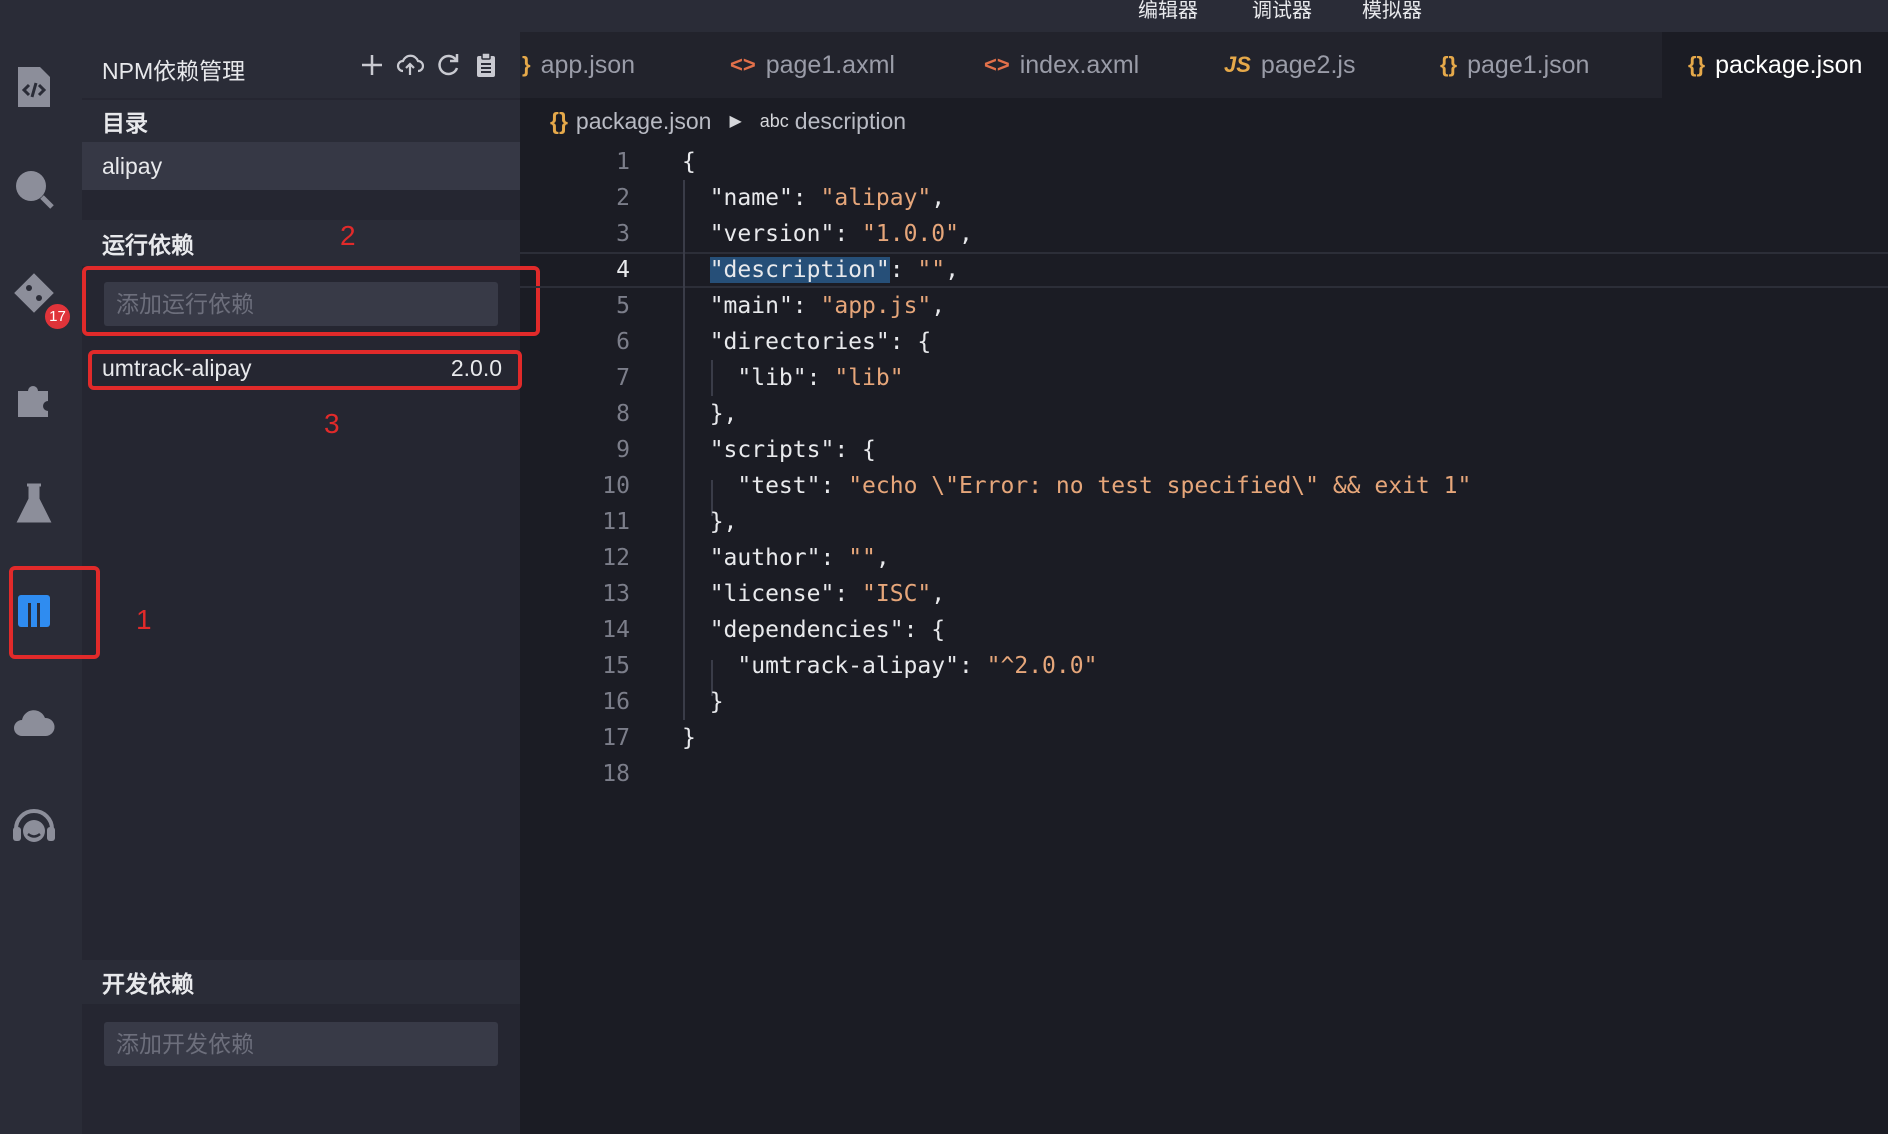  I want to click on directory-header: 目录, so click(301, 121).